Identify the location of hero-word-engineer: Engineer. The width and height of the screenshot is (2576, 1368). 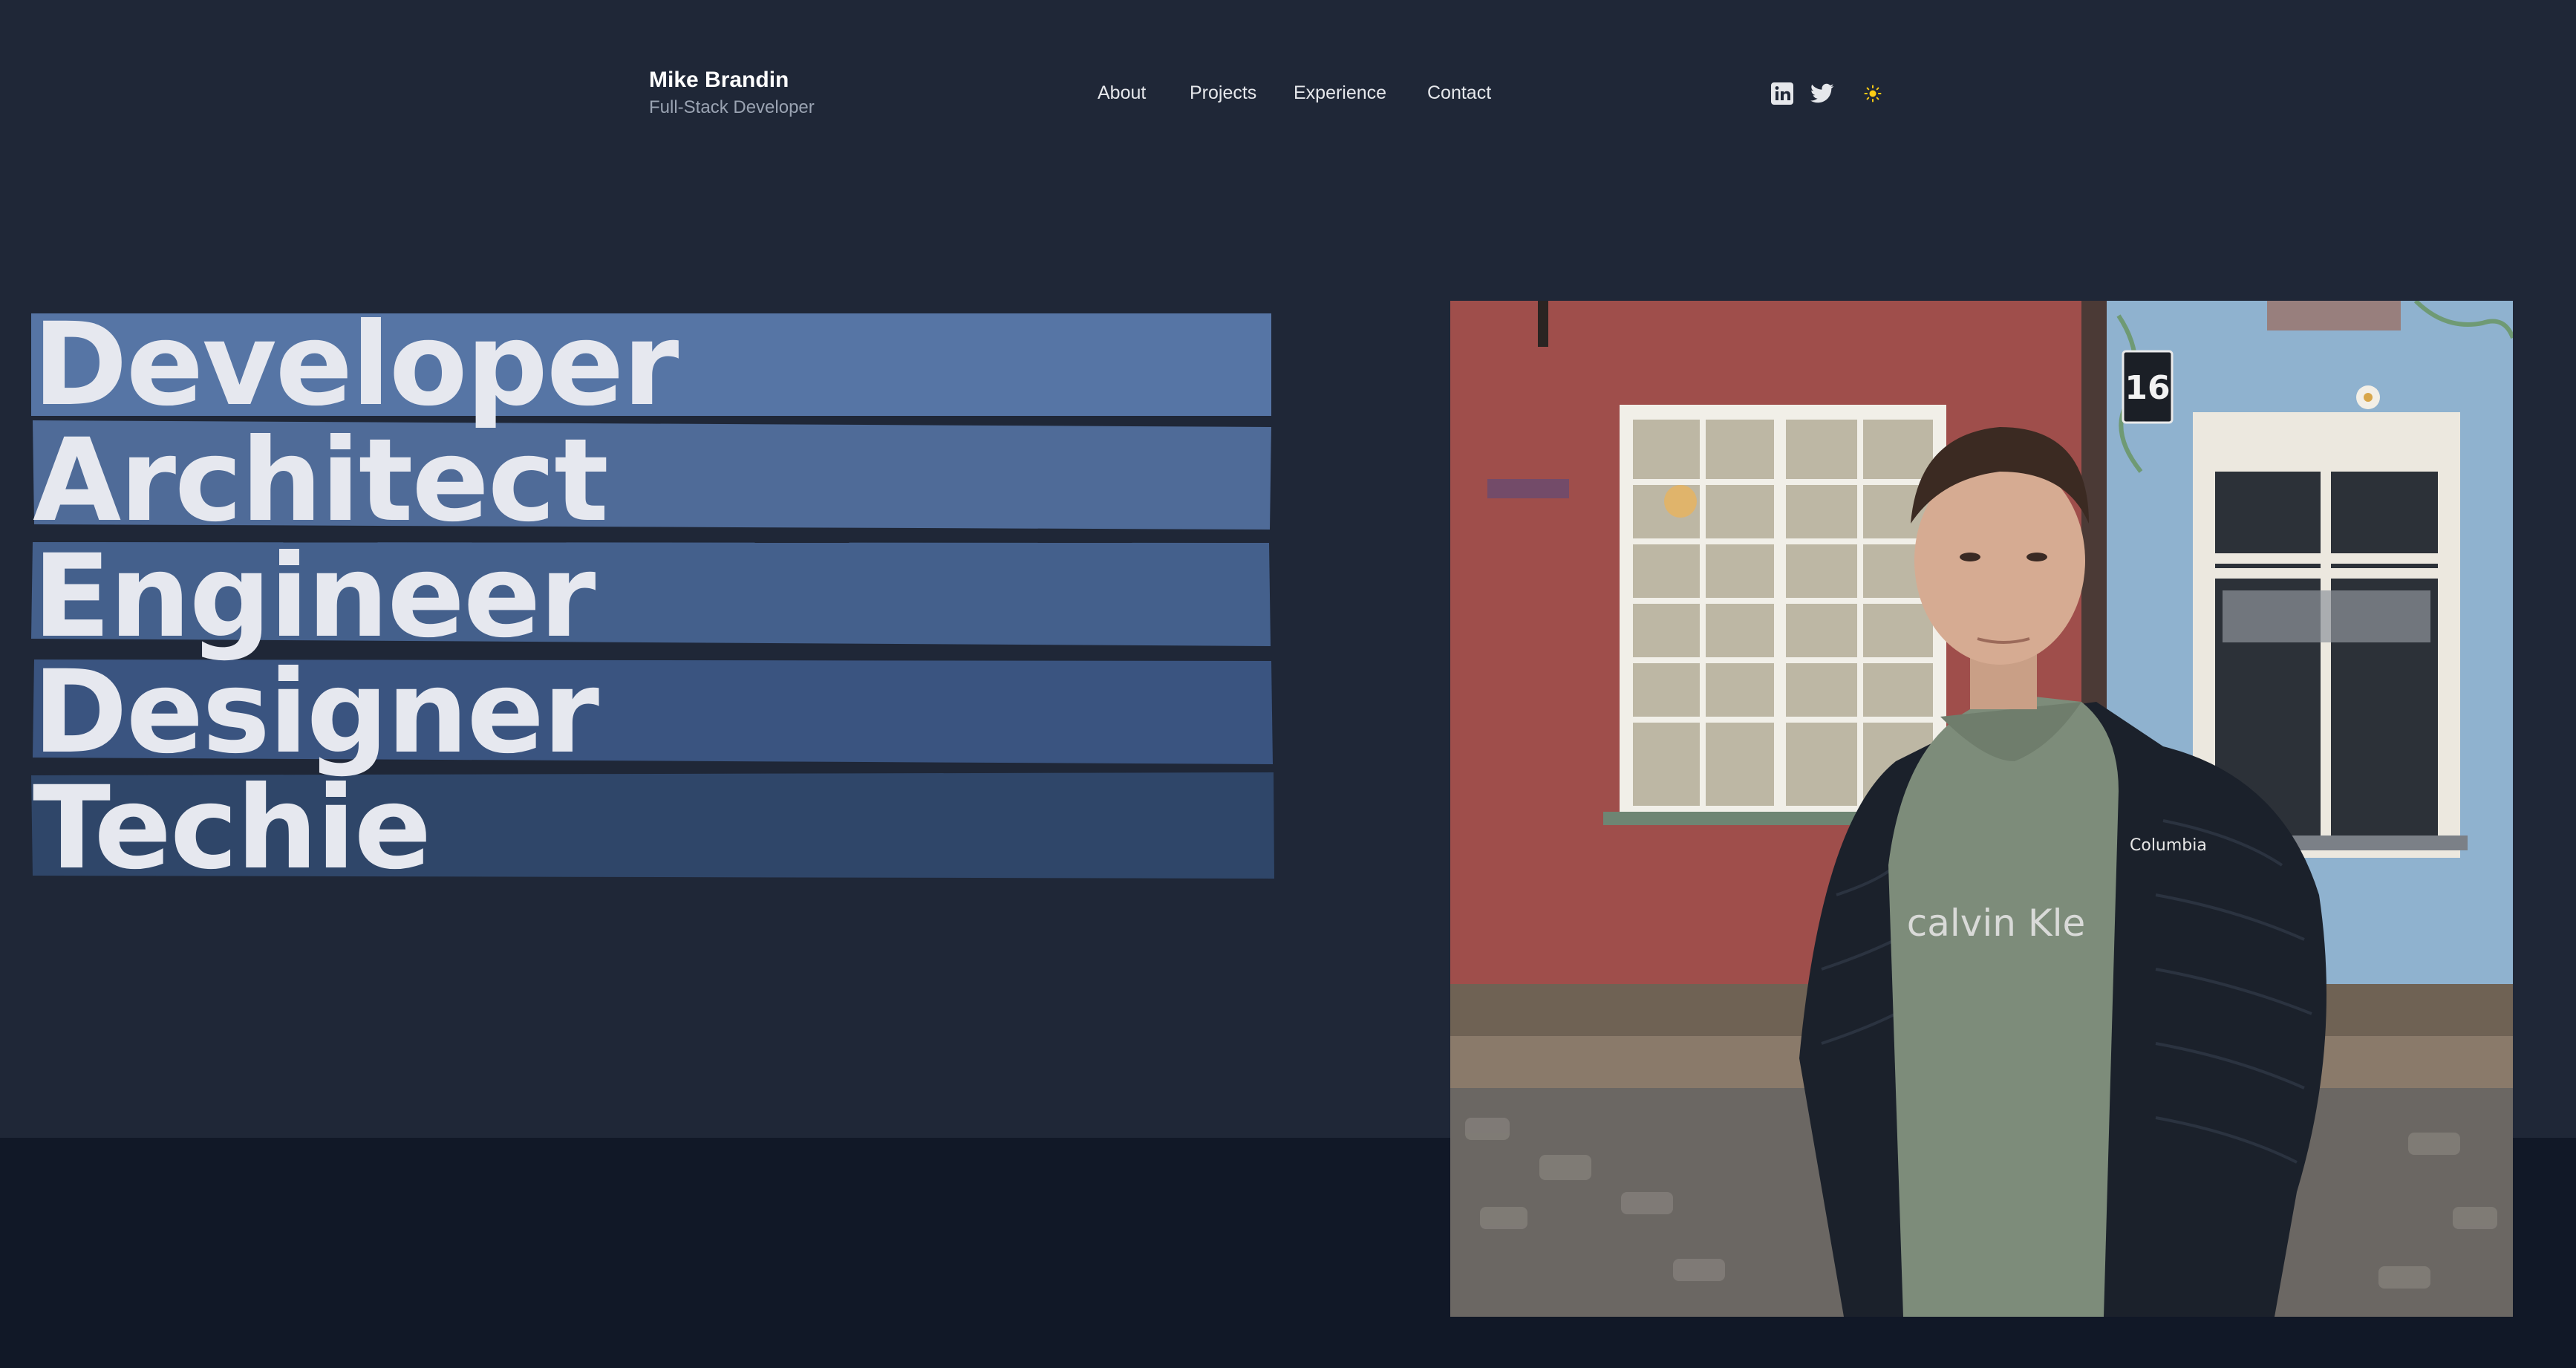
(314, 596).